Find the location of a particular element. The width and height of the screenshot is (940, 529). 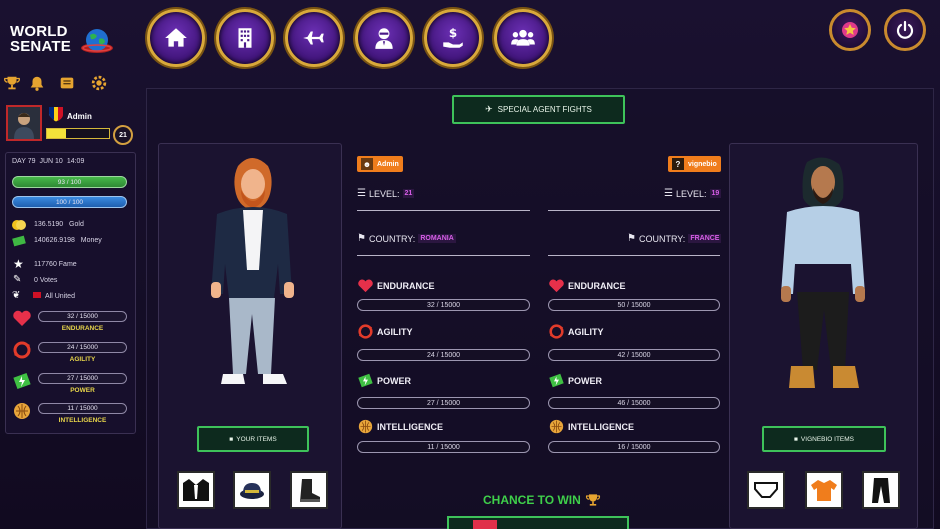

boot-icon is located at coordinates (310, 490).